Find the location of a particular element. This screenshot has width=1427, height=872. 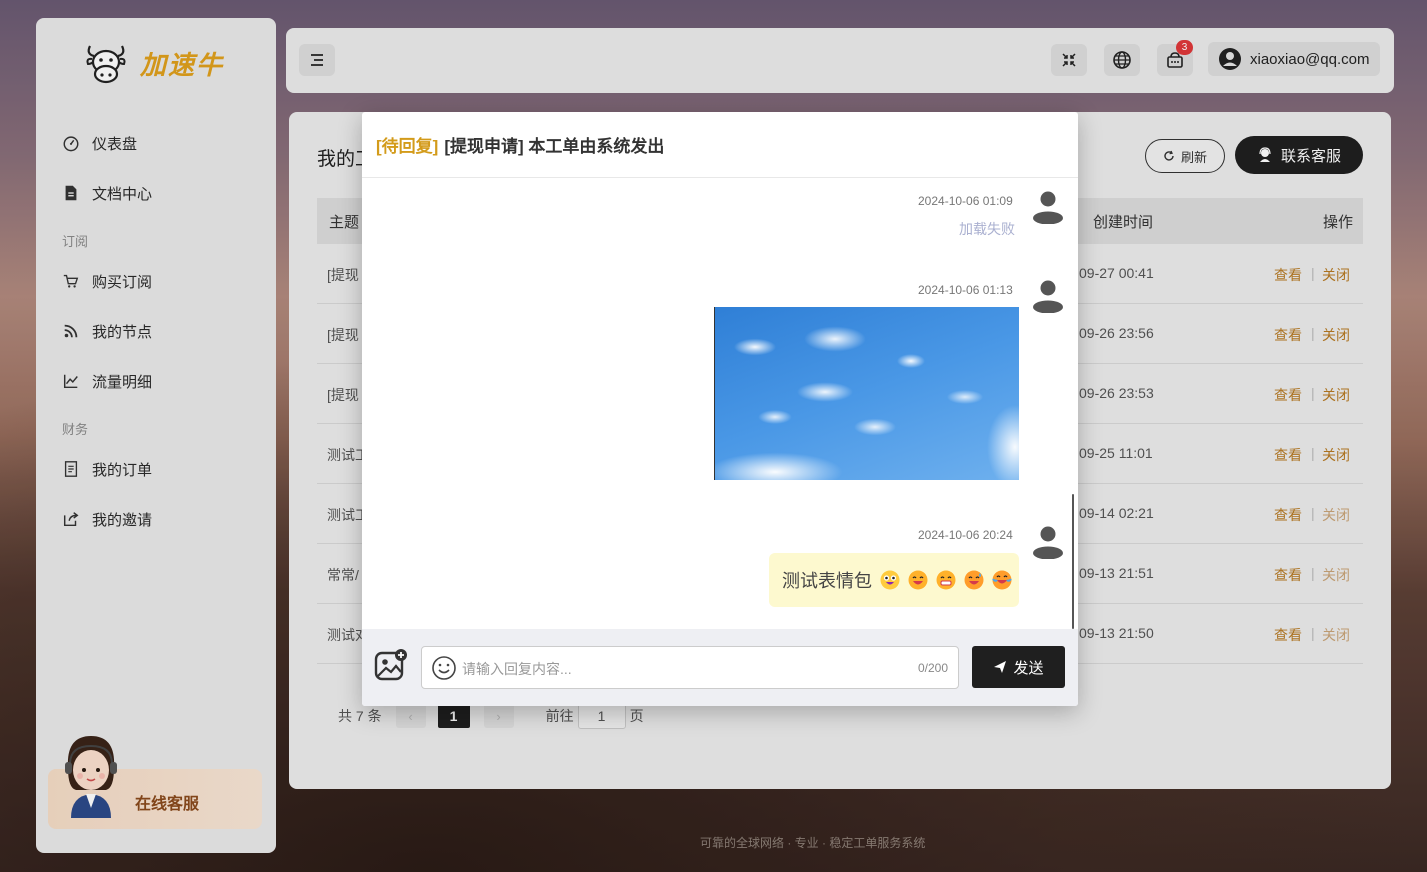

emoji-sweat-smile-icon is located at coordinates (974, 580).